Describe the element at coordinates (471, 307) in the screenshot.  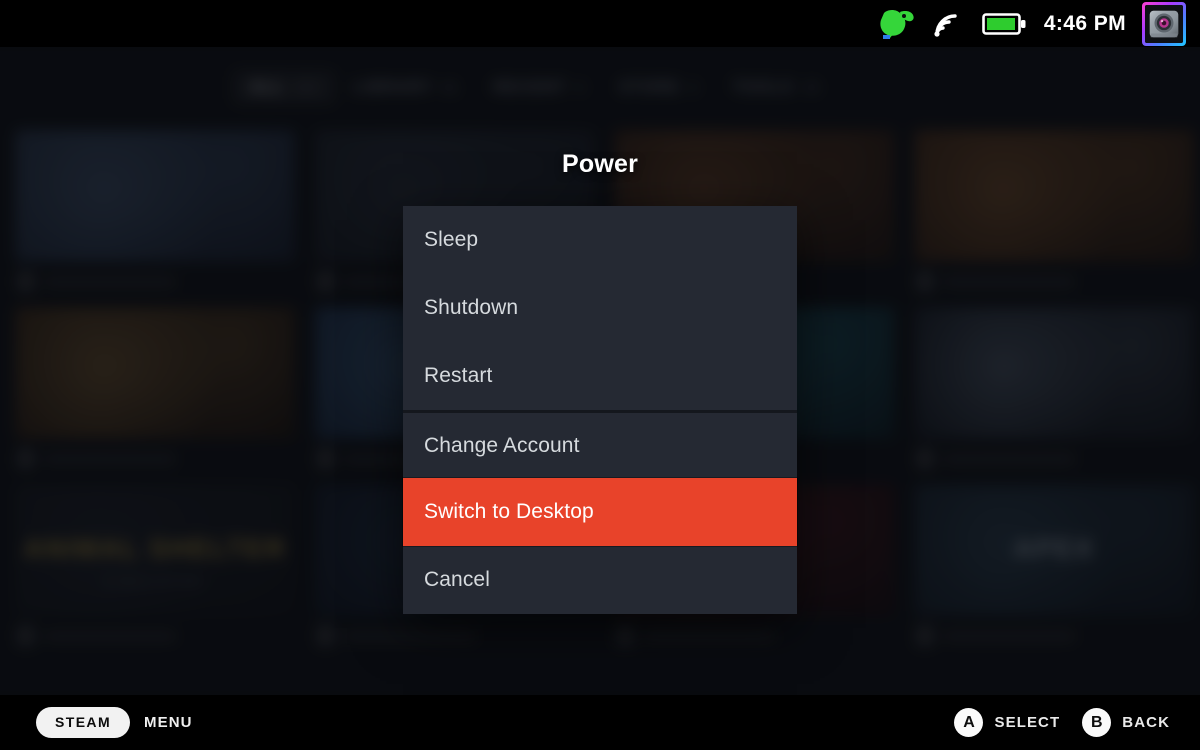
I see `menu-item-label: Shutdown` at that location.